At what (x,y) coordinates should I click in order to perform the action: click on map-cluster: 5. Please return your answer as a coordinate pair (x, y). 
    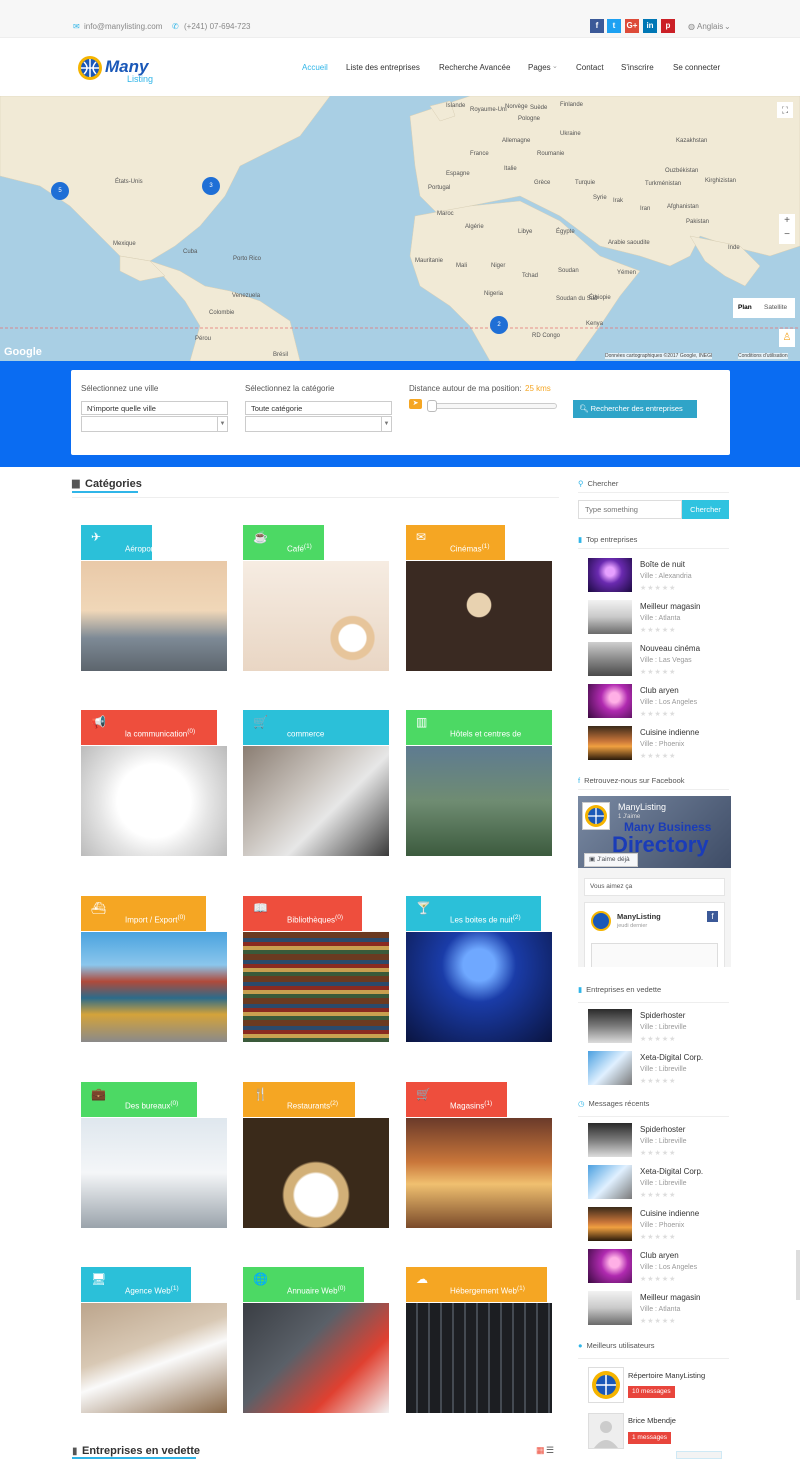
    Looking at the image, I should click on (60, 191).